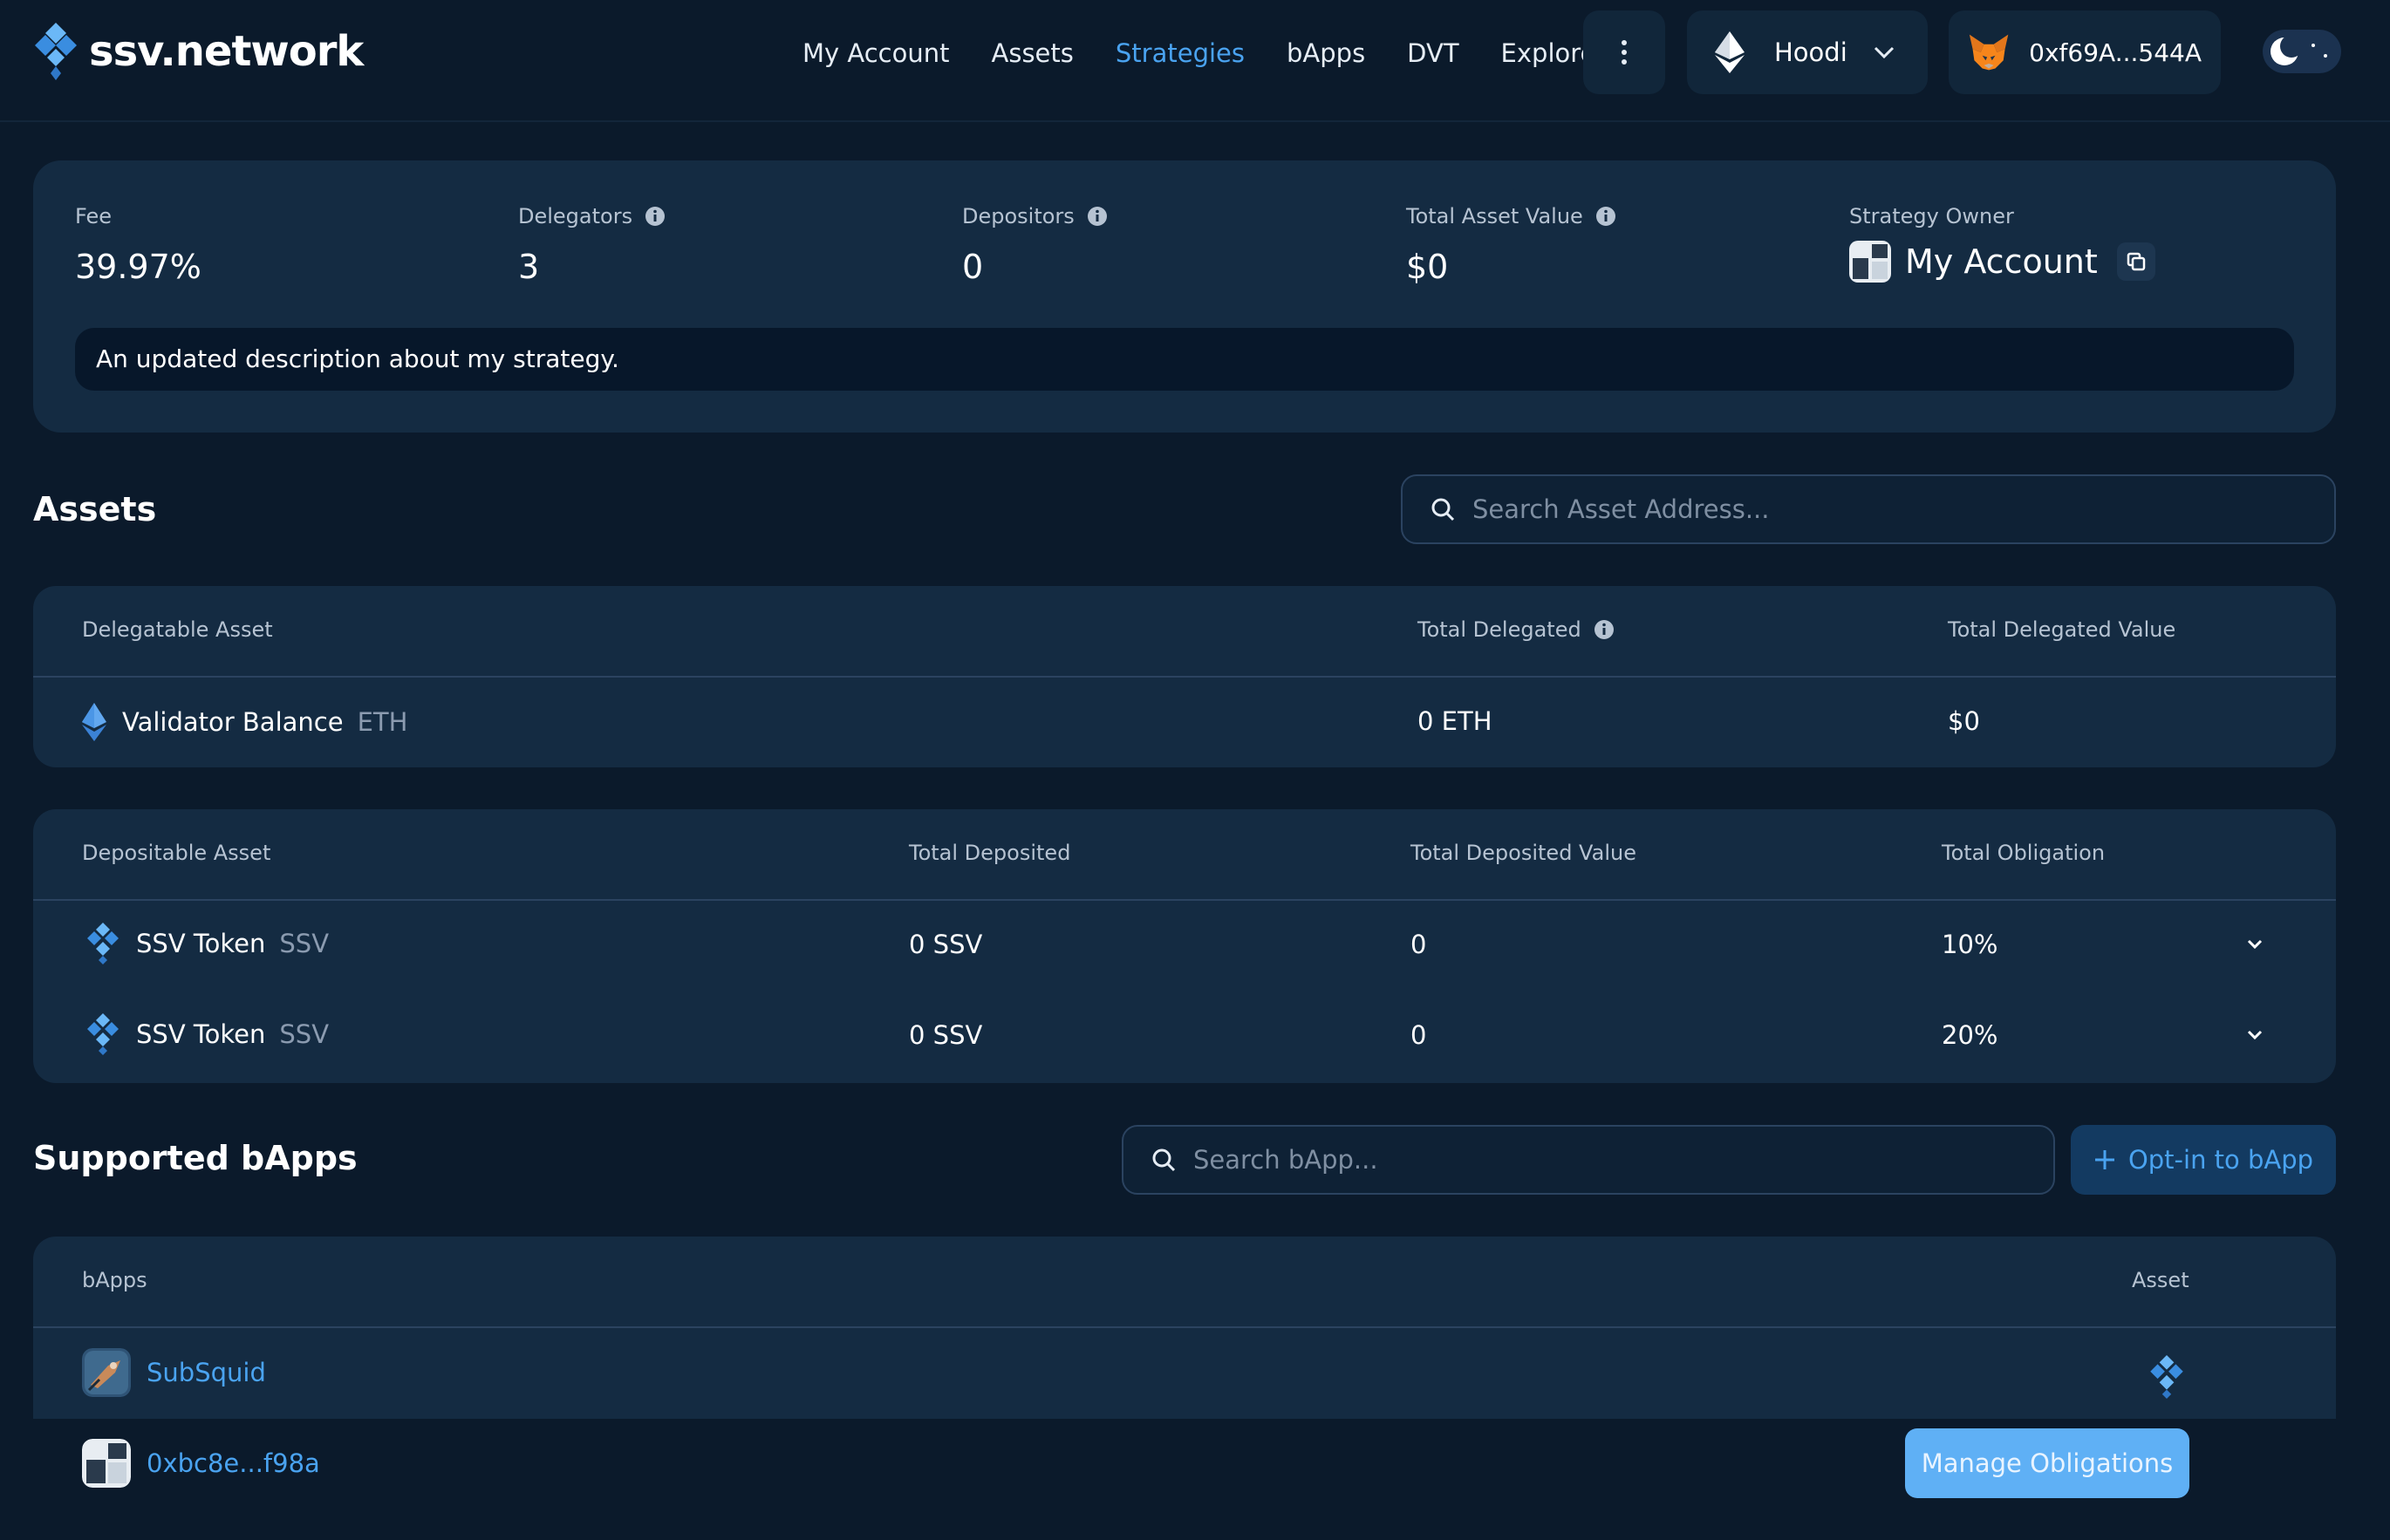 The width and height of the screenshot is (2390, 1540). I want to click on total-delegated-value-cell: $0, so click(1964, 721).